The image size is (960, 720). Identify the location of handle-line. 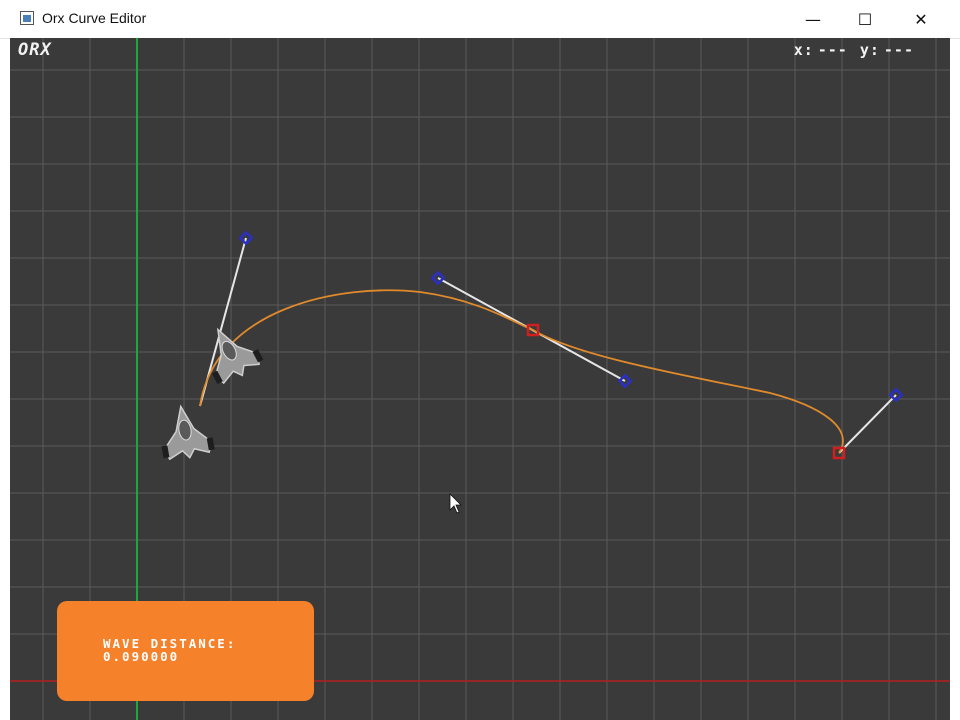
(867, 424).